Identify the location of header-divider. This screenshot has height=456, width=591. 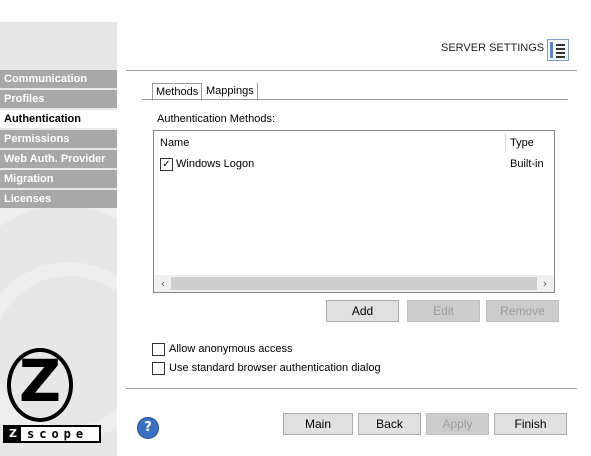
(351, 70).